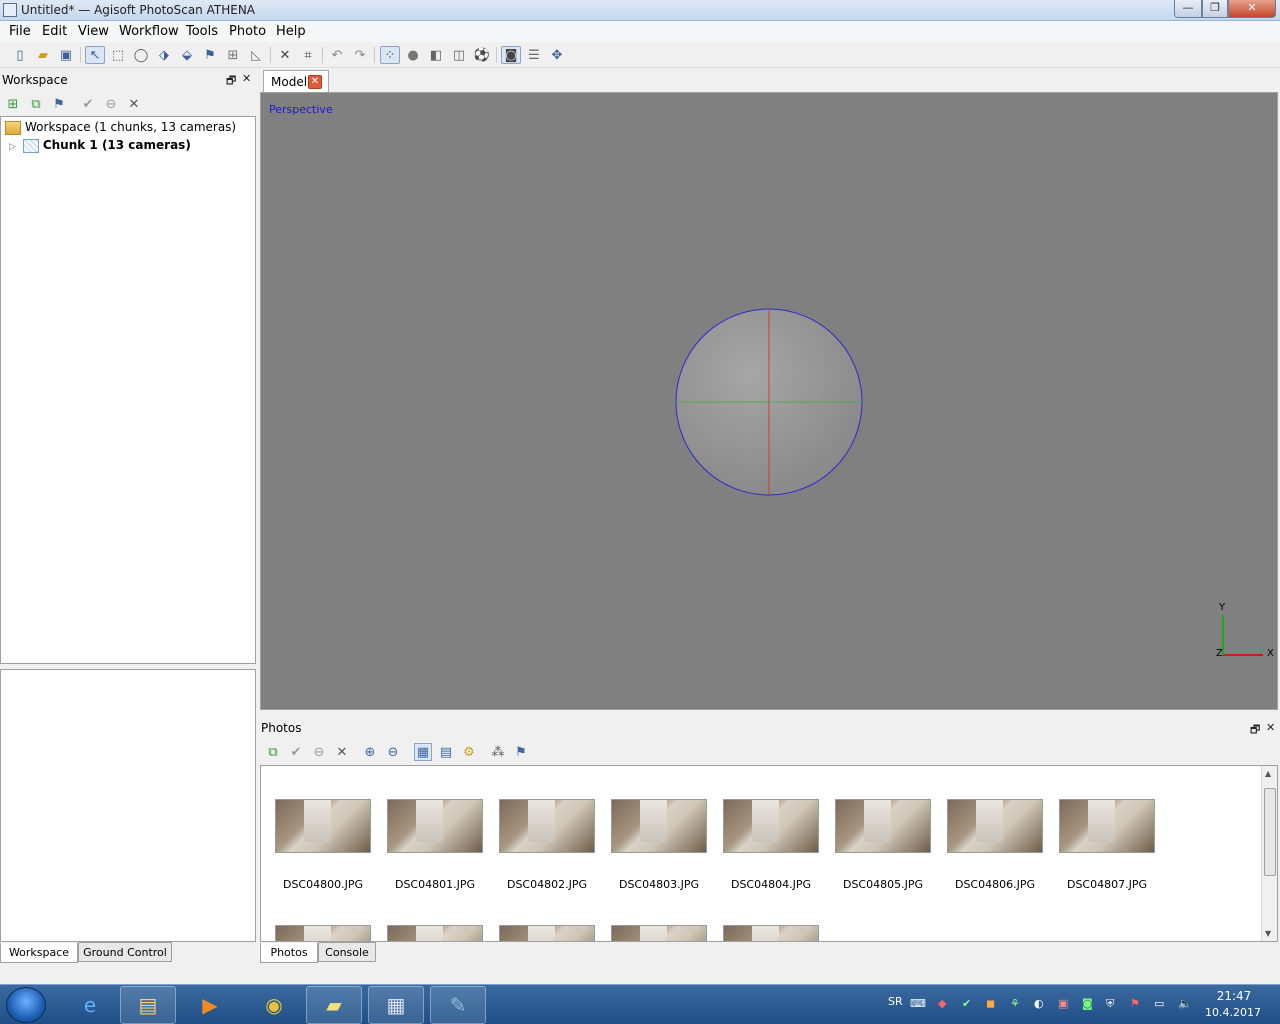 Image resolution: width=1280 pixels, height=1024 pixels. What do you see at coordinates (274, 1005) in the screenshot?
I see `chrome-icon: ◉` at bounding box center [274, 1005].